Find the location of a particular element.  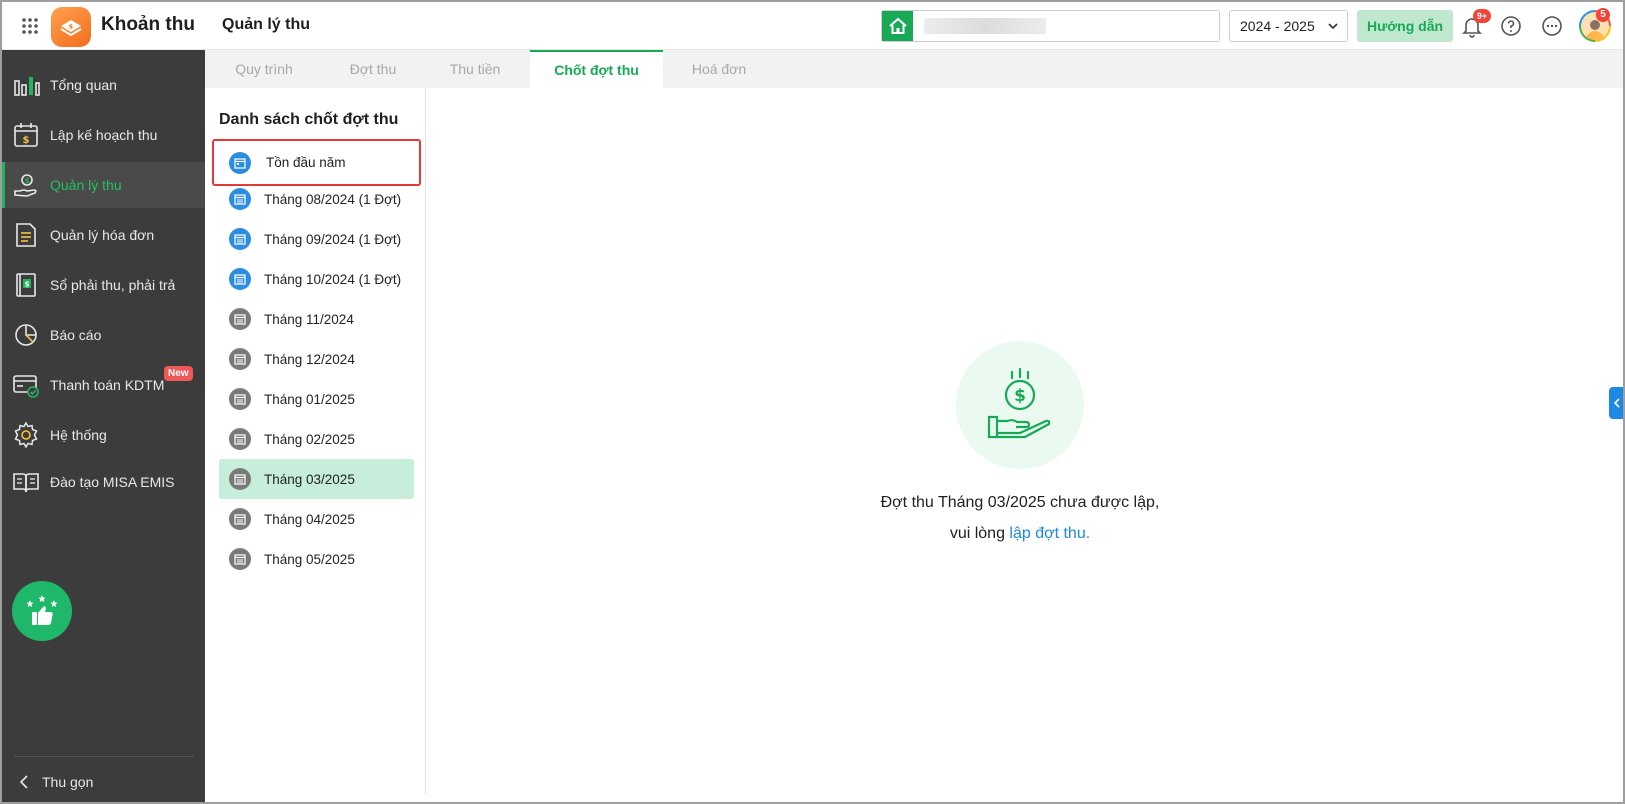

tab-close-batch: Chốt đợt thu is located at coordinates (596, 69).